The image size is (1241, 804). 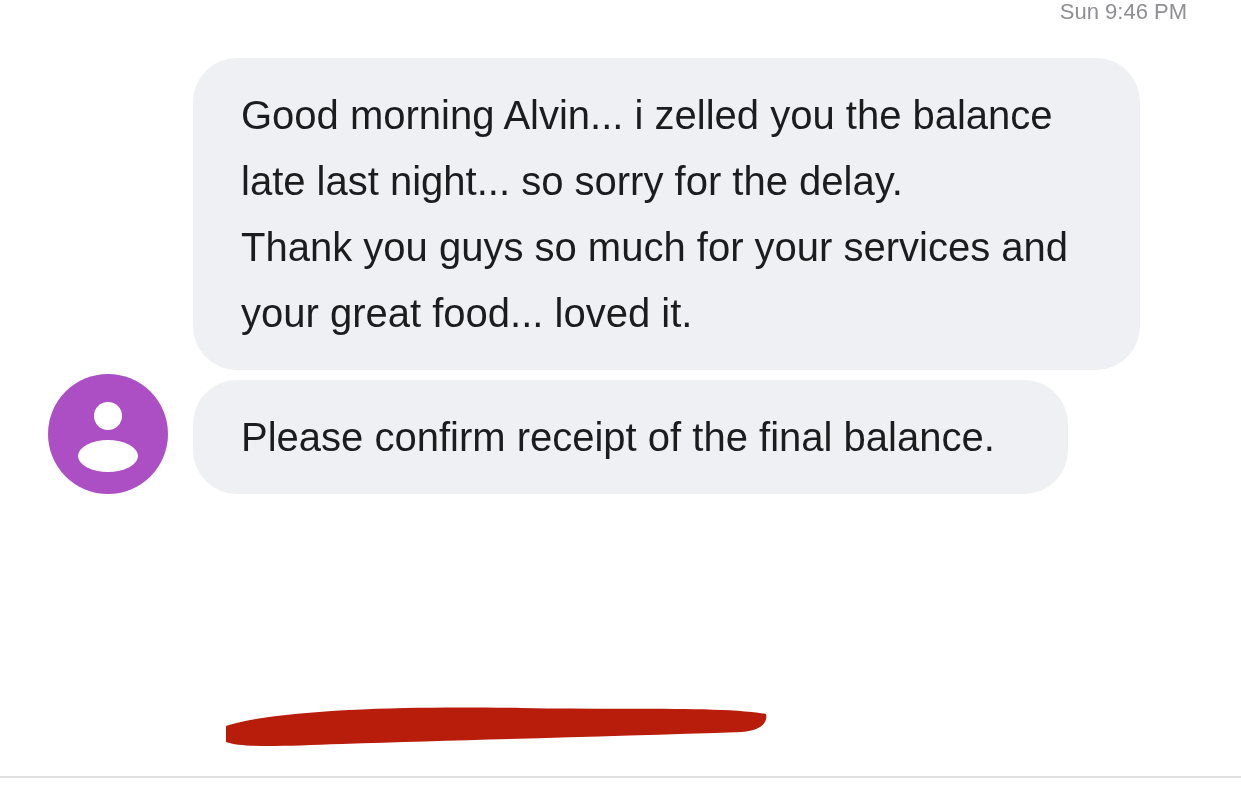 I want to click on timestamp: Sun 9:46 PM, so click(x=1123, y=12).